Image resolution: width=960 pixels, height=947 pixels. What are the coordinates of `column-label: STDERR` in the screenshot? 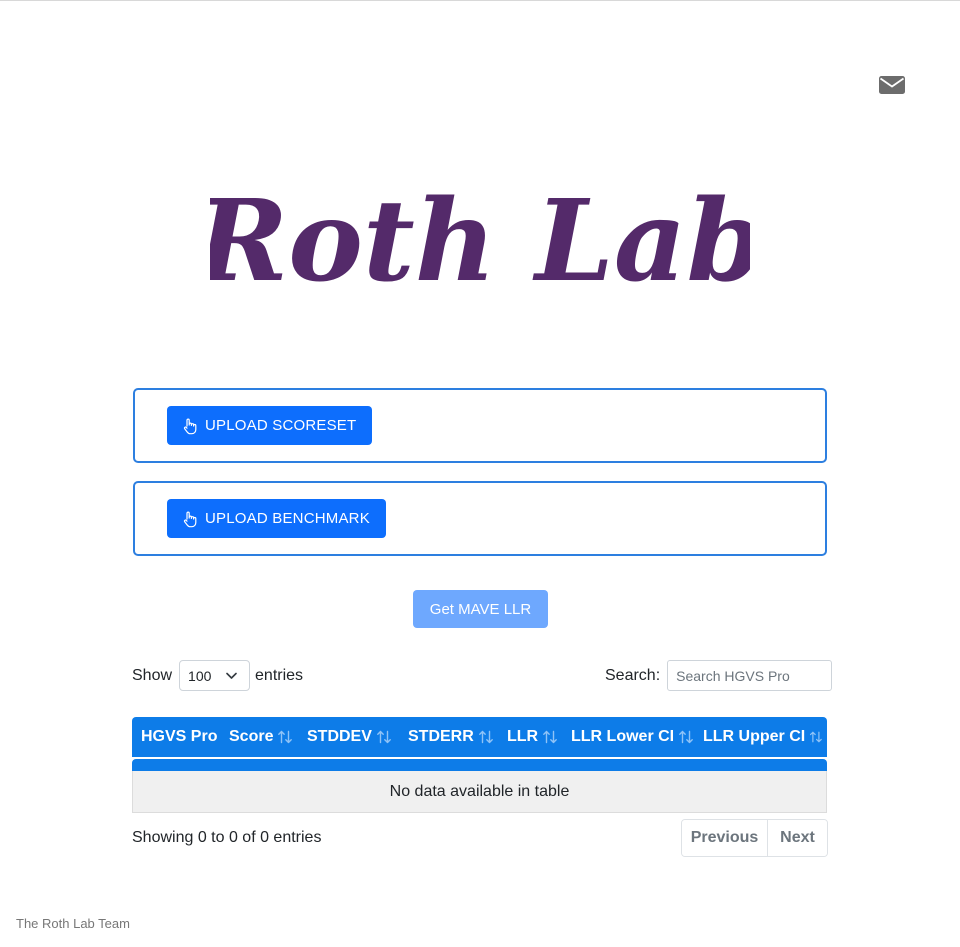 It's located at (441, 736).